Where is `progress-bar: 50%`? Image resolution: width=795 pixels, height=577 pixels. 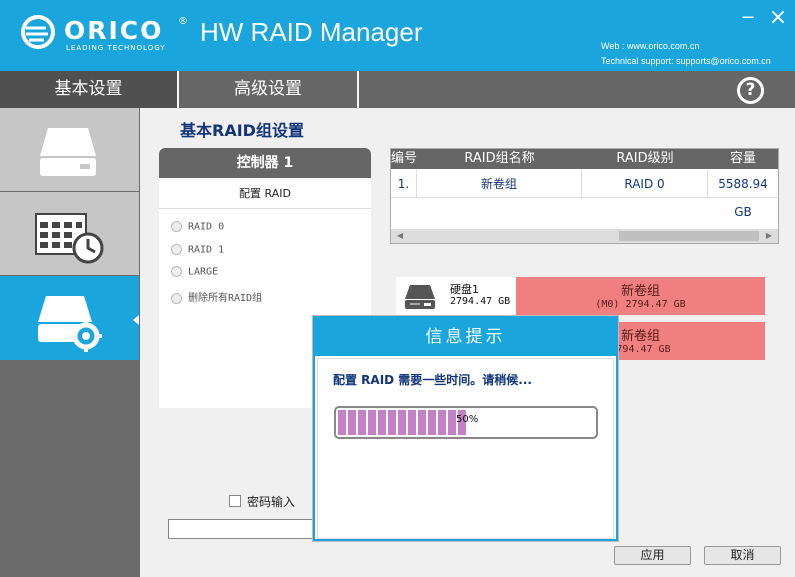
progress-bar: 50% is located at coordinates (466, 422).